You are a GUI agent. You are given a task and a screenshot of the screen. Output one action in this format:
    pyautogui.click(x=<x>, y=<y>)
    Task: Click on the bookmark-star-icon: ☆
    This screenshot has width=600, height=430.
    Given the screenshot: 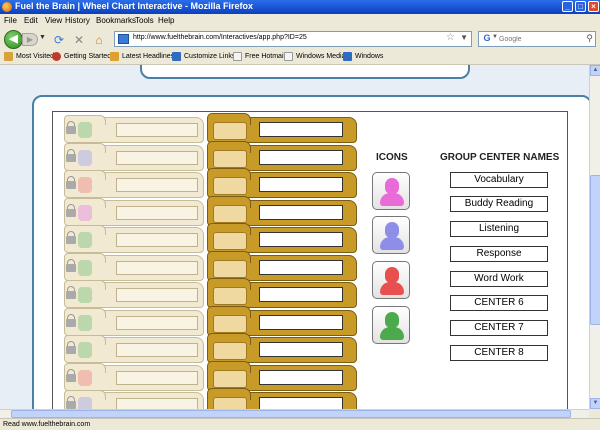 What is the action you would take?
    pyautogui.click(x=450, y=37)
    